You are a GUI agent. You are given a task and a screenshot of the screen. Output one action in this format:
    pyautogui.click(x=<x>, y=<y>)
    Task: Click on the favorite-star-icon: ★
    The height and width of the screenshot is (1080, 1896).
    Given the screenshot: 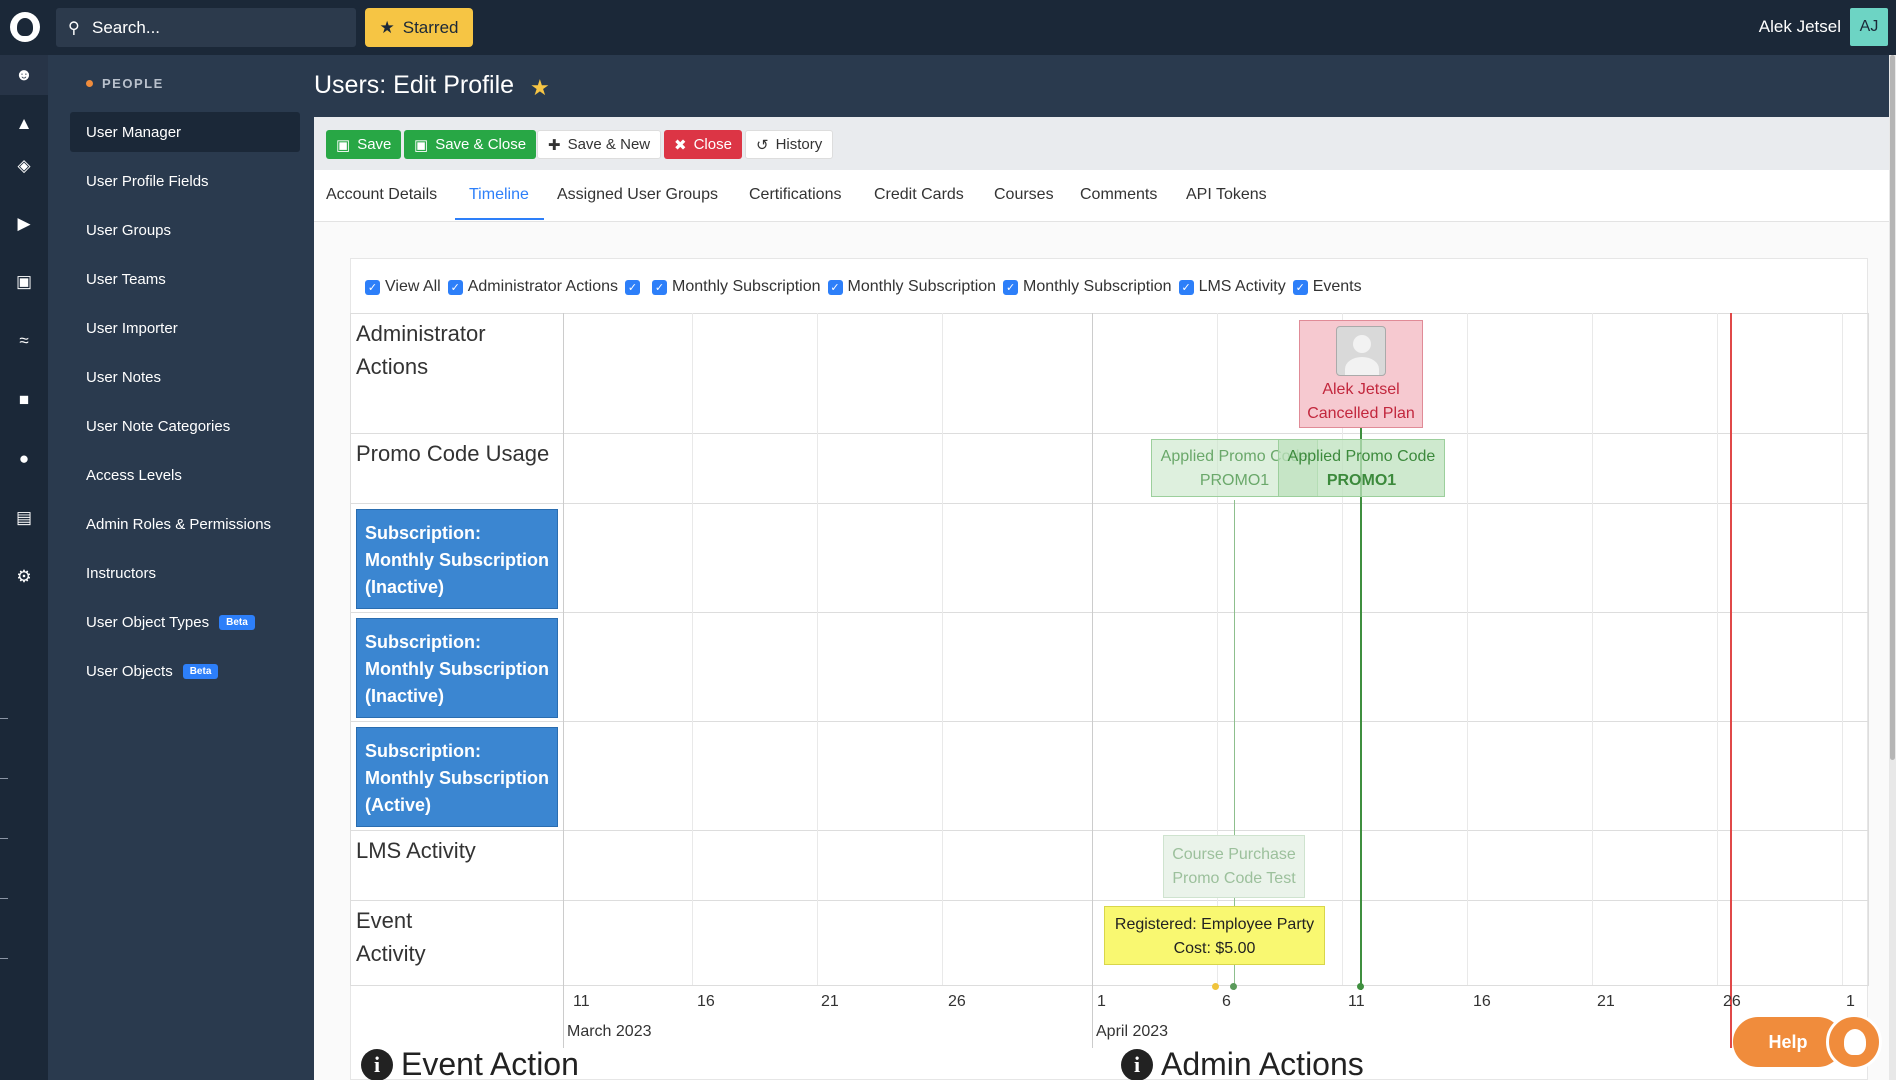 What is the action you would take?
    pyautogui.click(x=540, y=88)
    